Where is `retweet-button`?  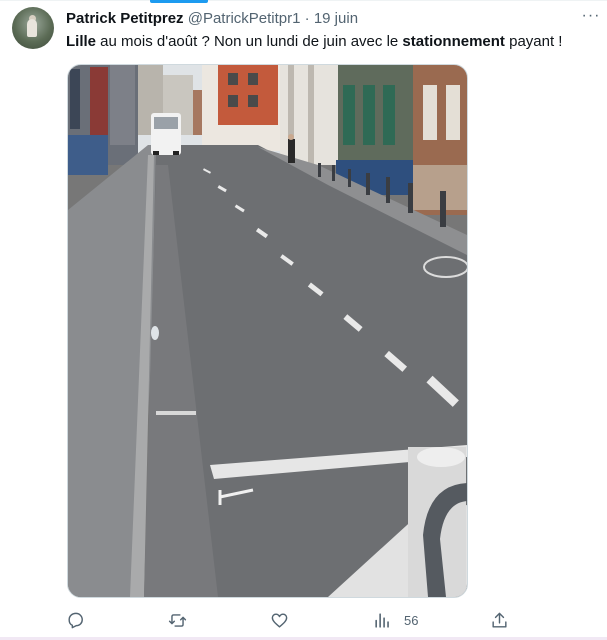 retweet-button is located at coordinates (177, 620).